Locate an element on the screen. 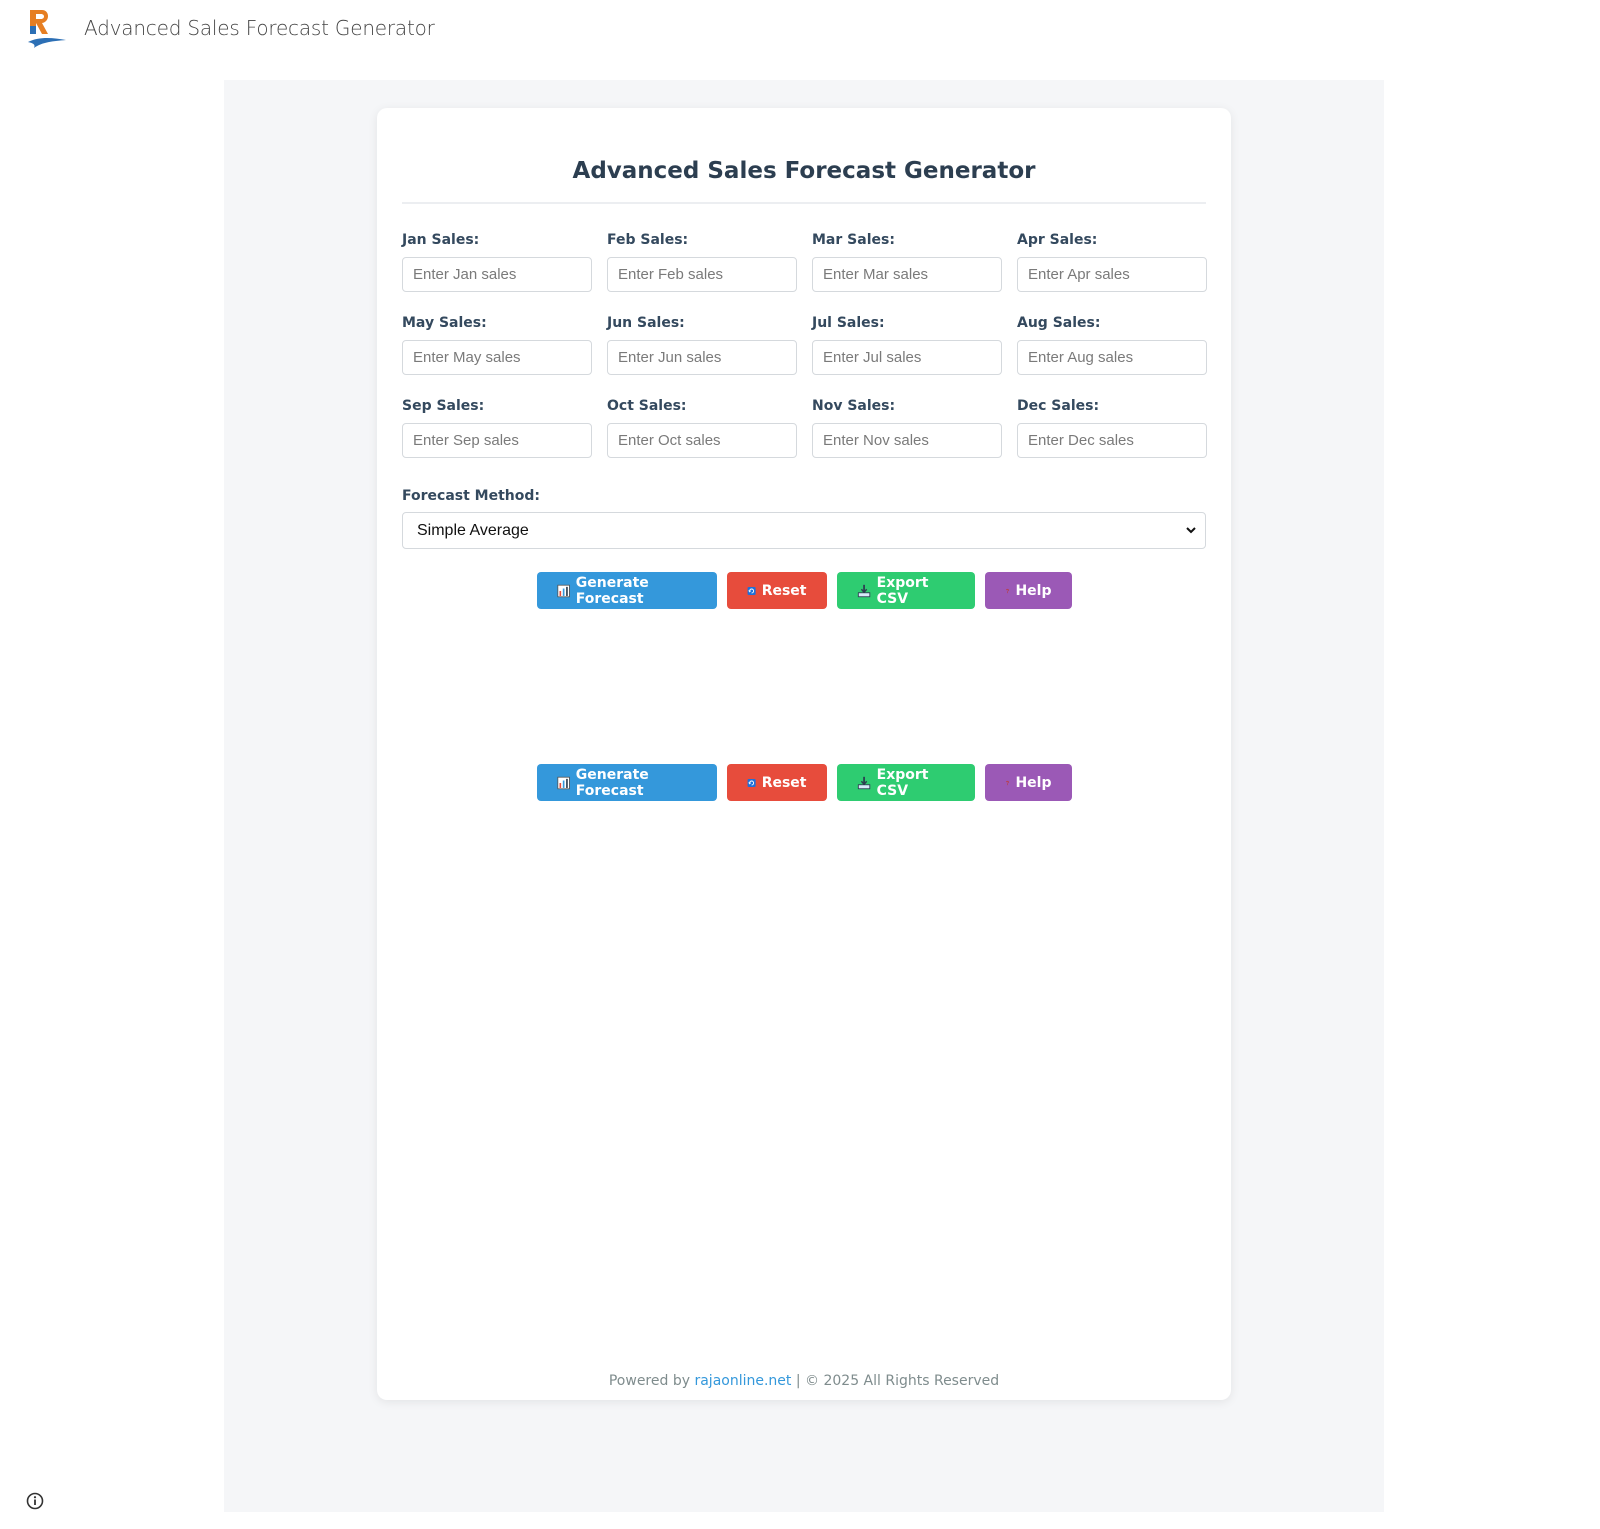  page-title: Advanced Sales Forecast Generator is located at coordinates (804, 171).